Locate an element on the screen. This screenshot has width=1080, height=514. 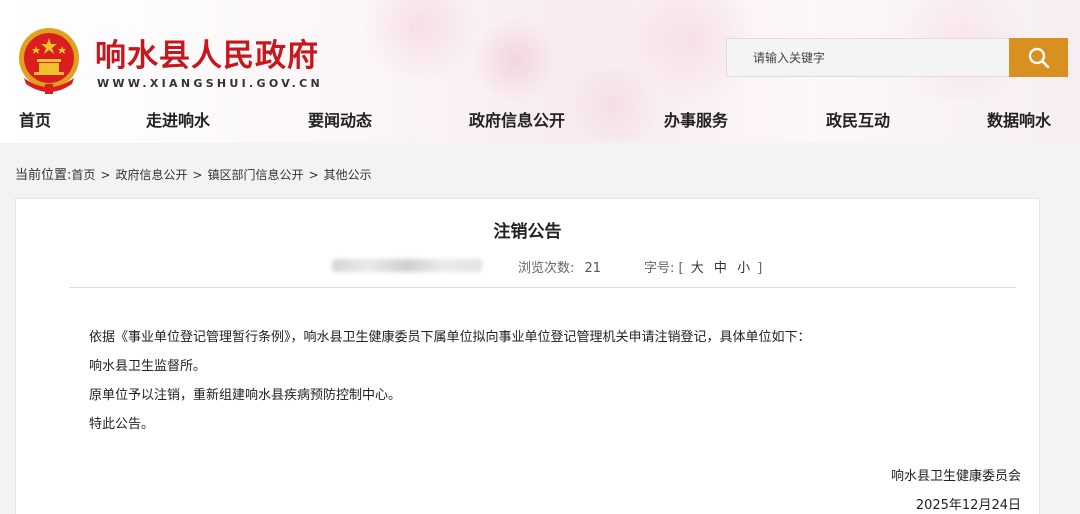
font-medium-button: 中 is located at coordinates (720, 268).